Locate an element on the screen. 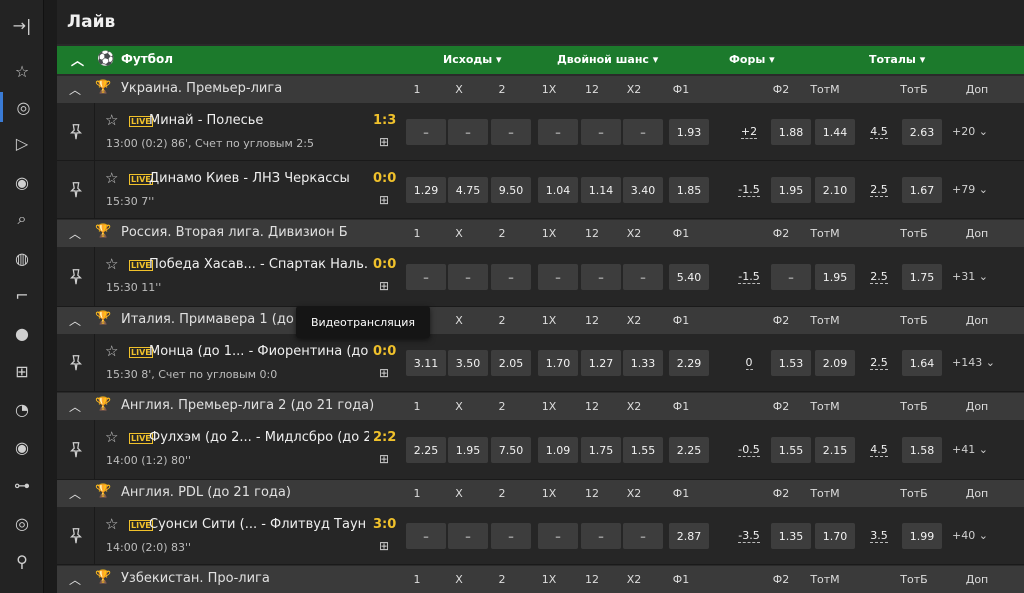  odds-cell: 2.09 is located at coordinates (835, 363).